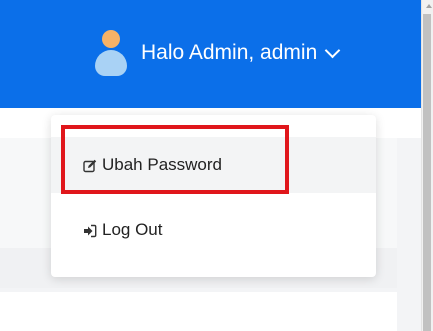  I want to click on menu-item-label: Ubah Password, so click(162, 164).